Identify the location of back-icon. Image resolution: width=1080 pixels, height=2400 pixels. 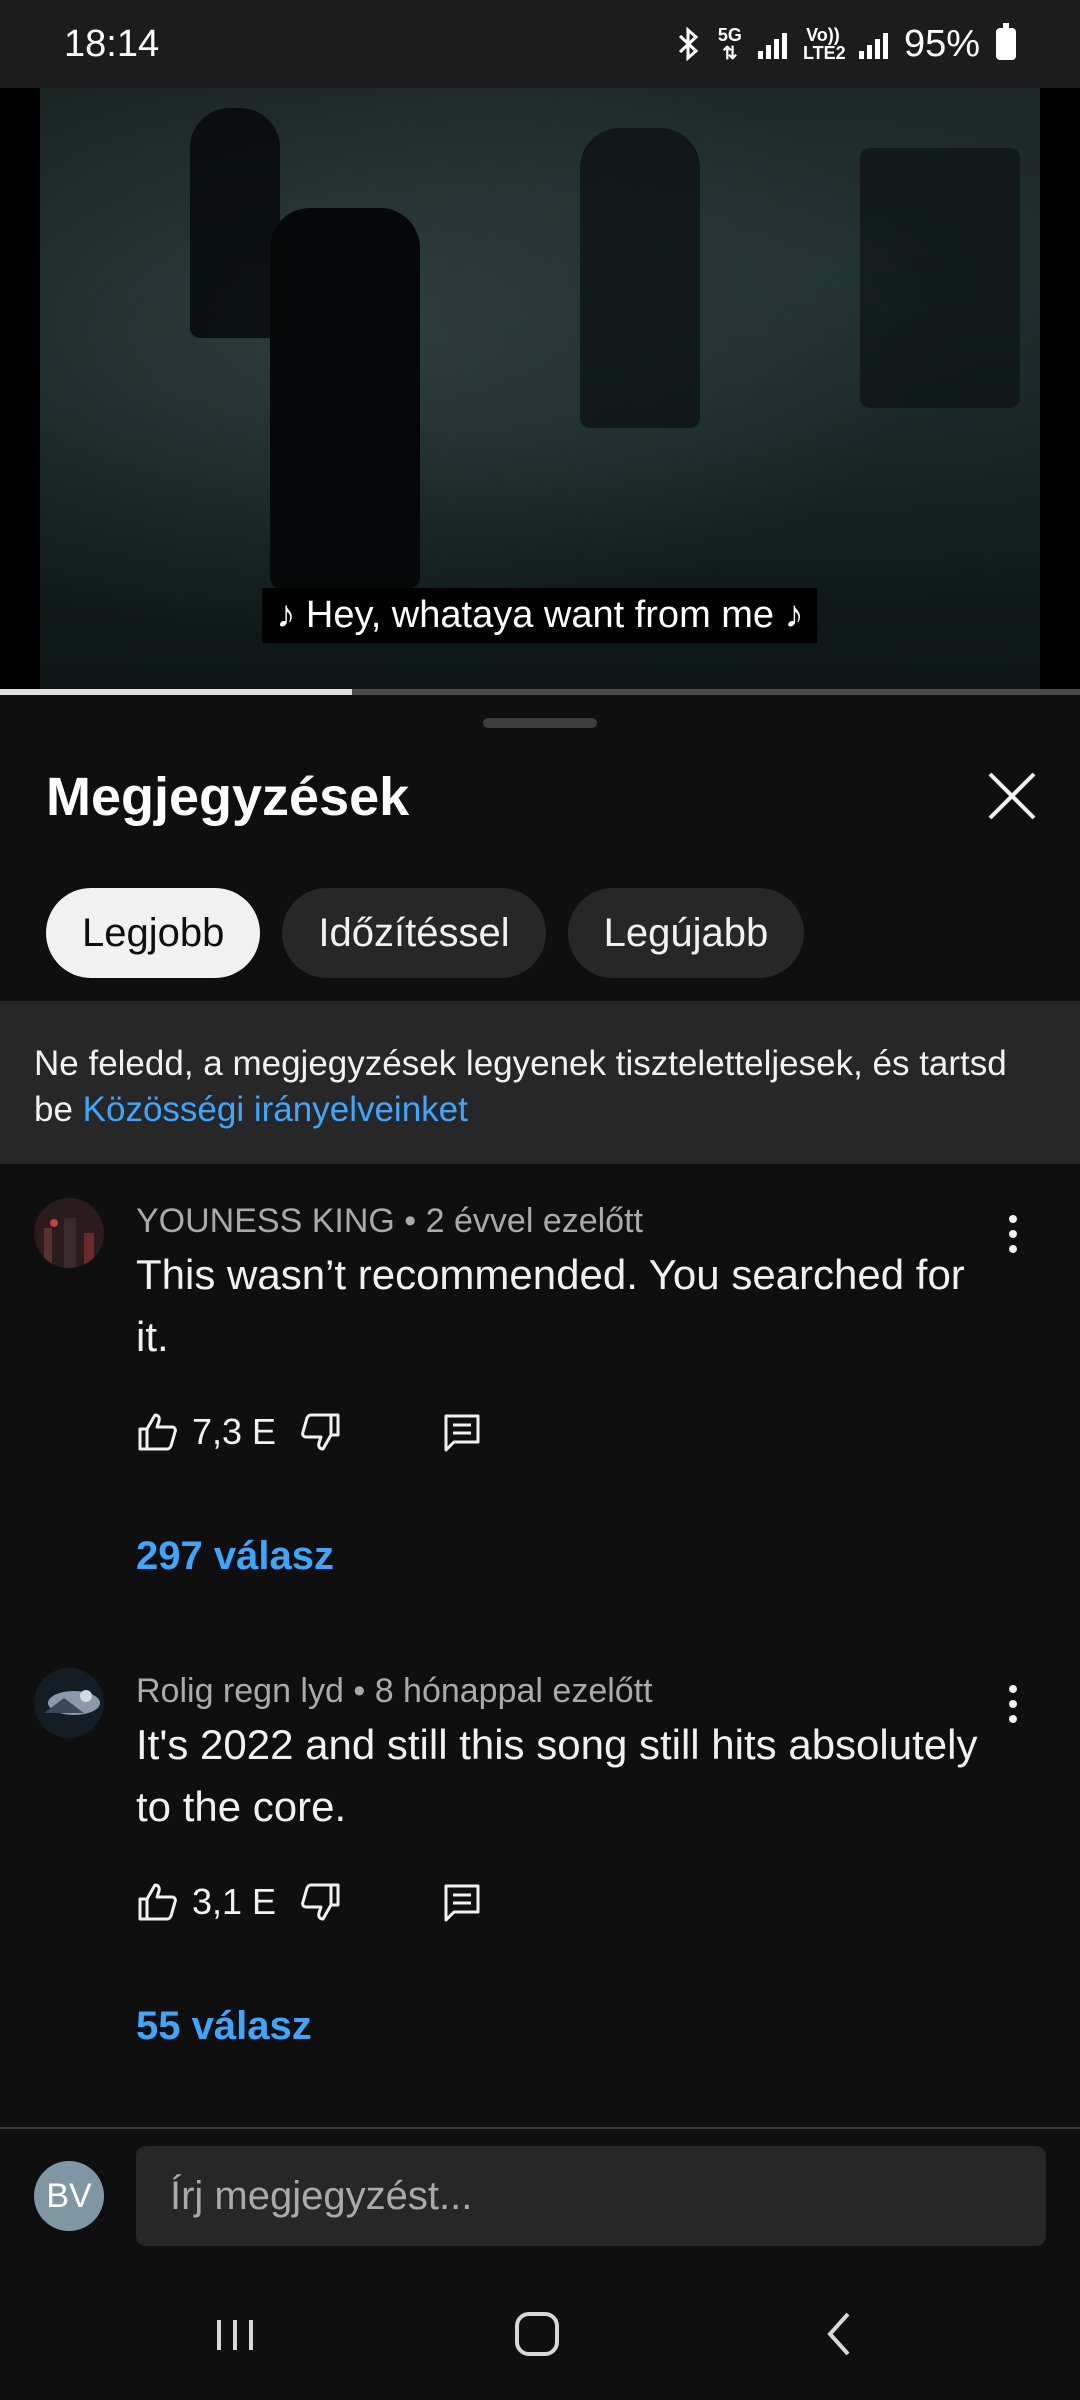
(838, 2334).